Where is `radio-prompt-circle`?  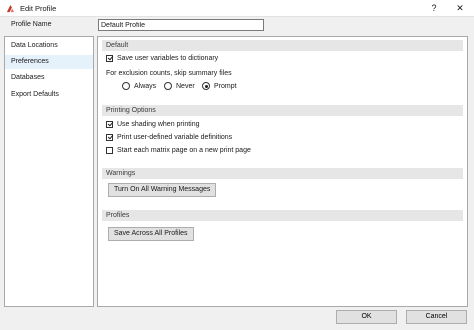 radio-prompt-circle is located at coordinates (206, 86).